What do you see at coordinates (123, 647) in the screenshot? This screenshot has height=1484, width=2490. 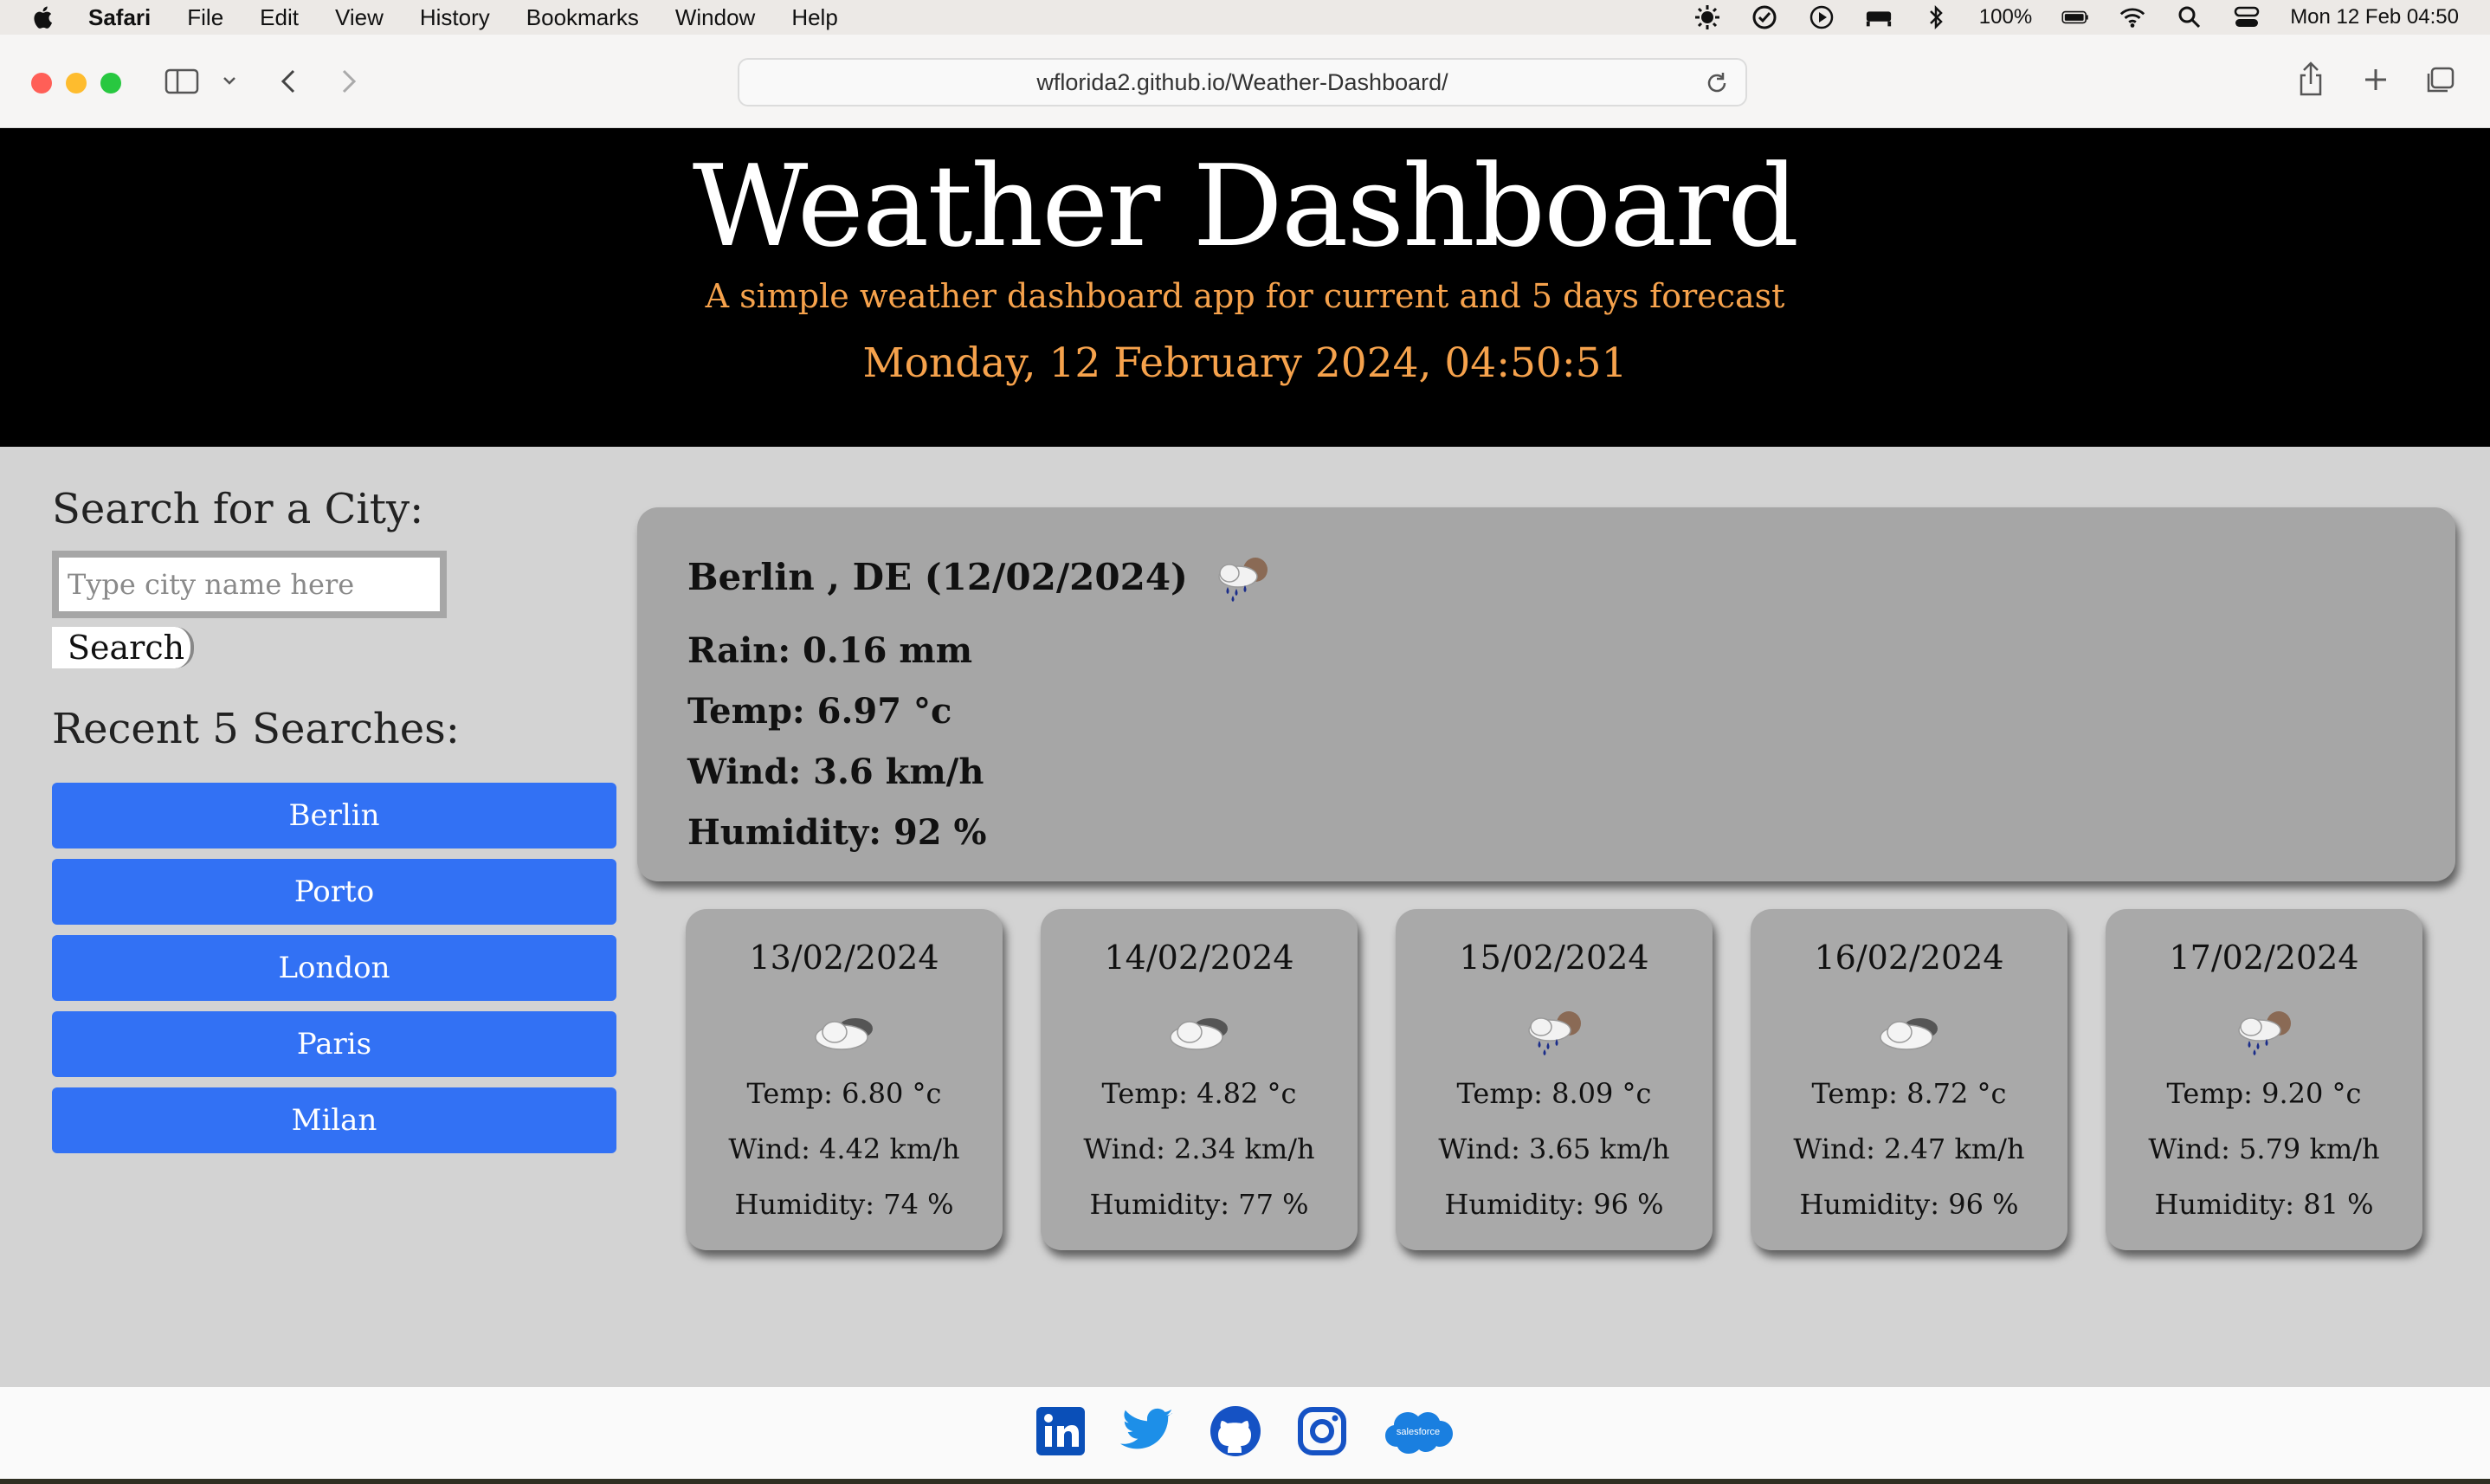 I see `search-button: Search` at bounding box center [123, 647].